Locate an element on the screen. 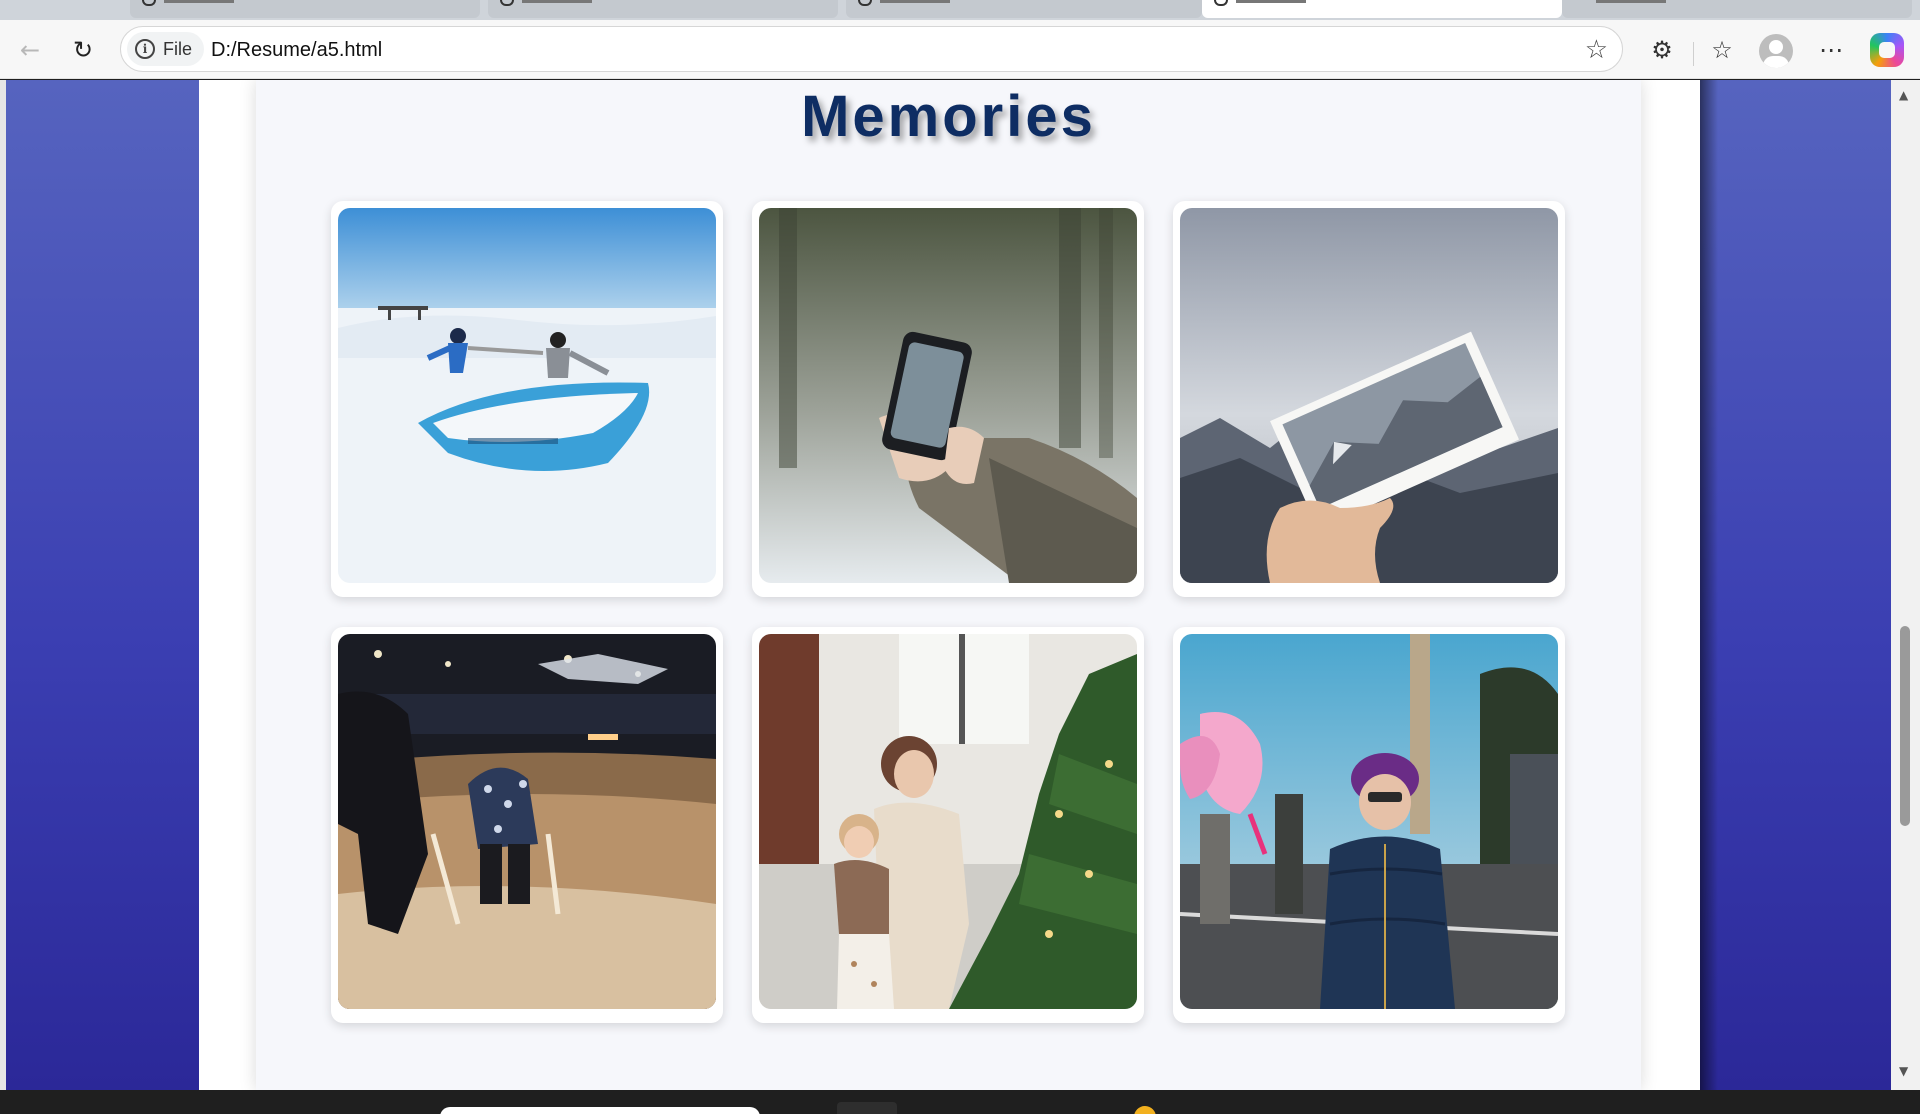 This screenshot has width=1920, height=1114. more-icon: ⋯ is located at coordinates (1831, 50).